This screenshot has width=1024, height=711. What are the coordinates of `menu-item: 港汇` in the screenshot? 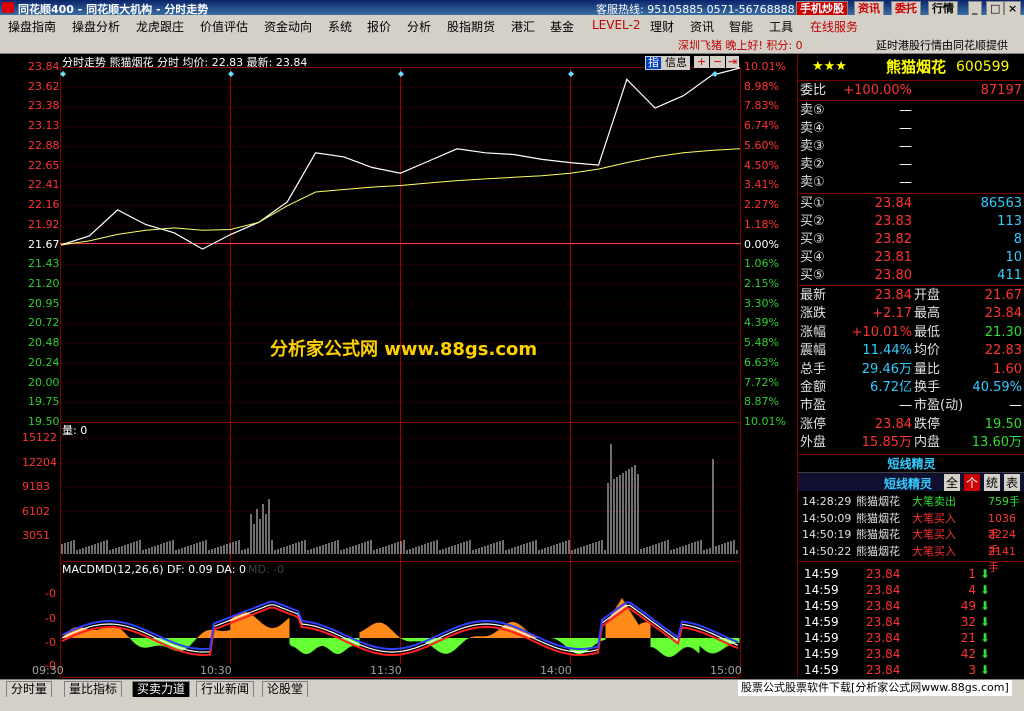 It's located at (523, 26).